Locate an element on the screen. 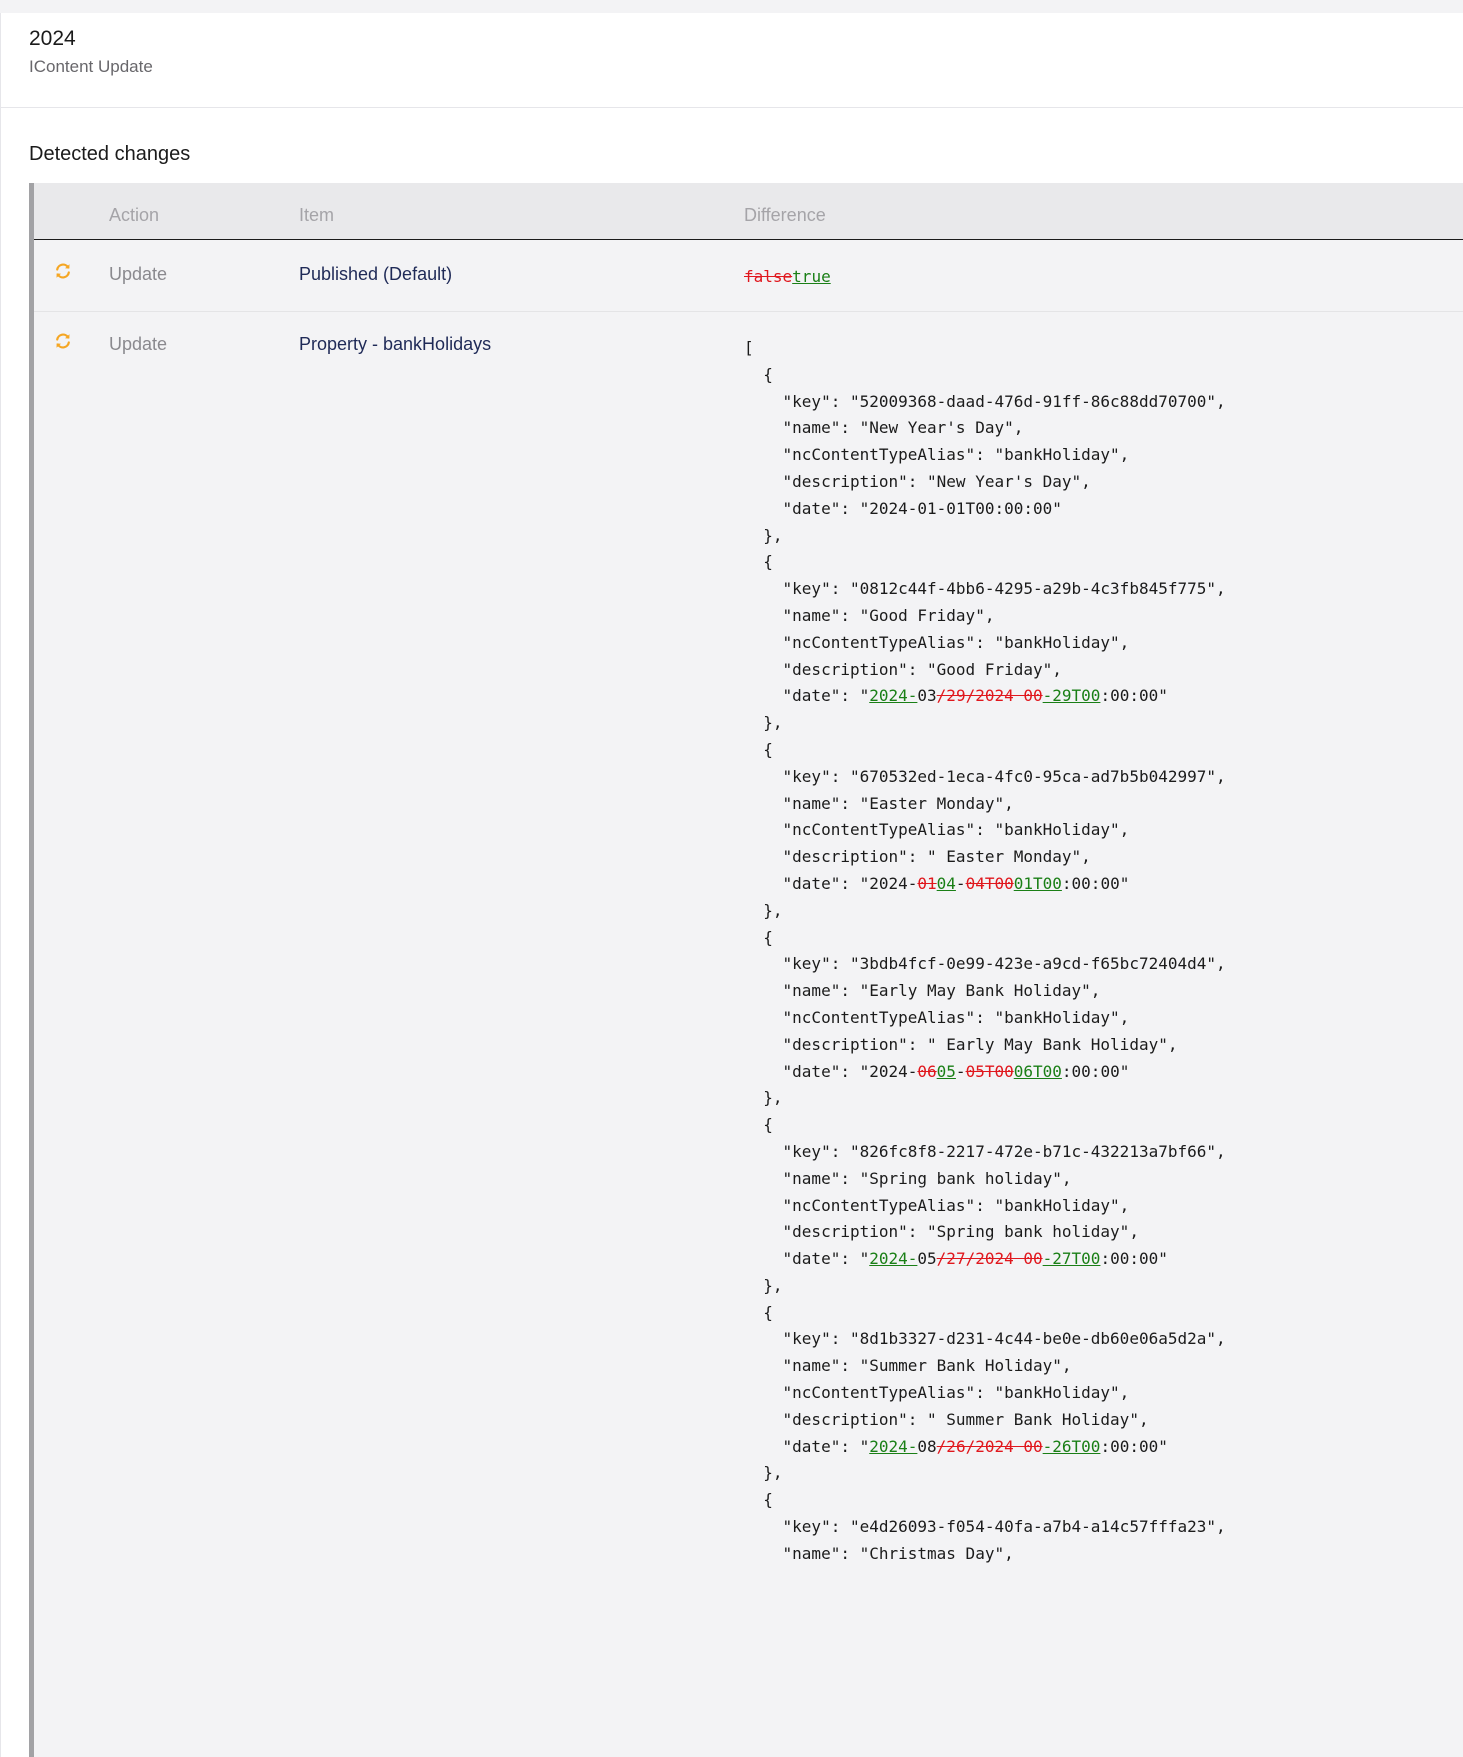 This screenshot has width=1463, height=1757. diff-line: "name": "New Year's Day", is located at coordinates (985, 428).